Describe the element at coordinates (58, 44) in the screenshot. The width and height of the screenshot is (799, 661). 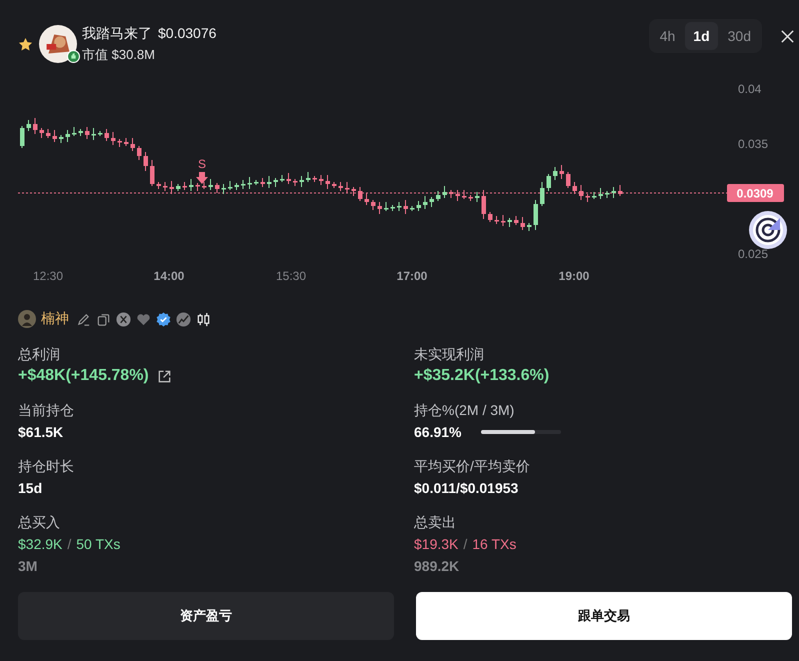
I see `token-avatar` at that location.